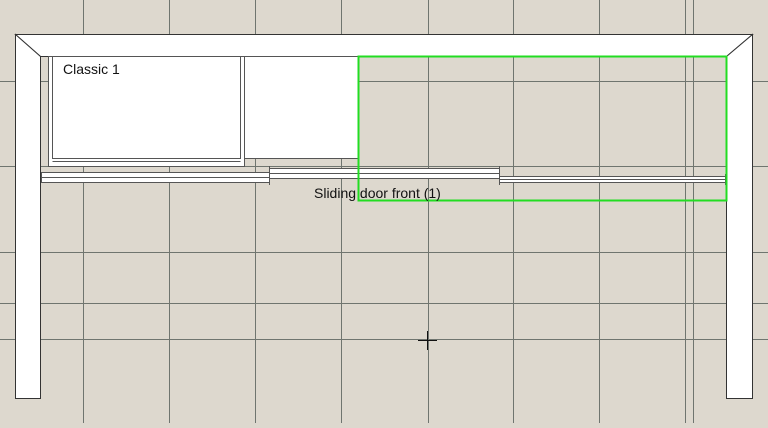 The width and height of the screenshot is (768, 428). What do you see at coordinates (383, 175) in the screenshot?
I see `sliding-door-tracks` at bounding box center [383, 175].